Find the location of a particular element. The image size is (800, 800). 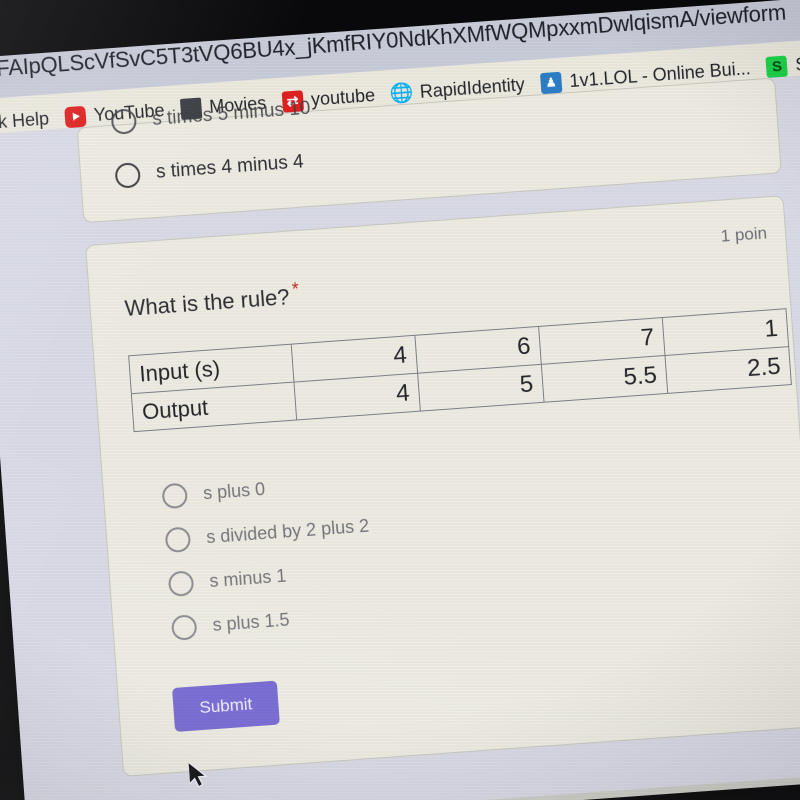

submit-button: Submit is located at coordinates (226, 706).